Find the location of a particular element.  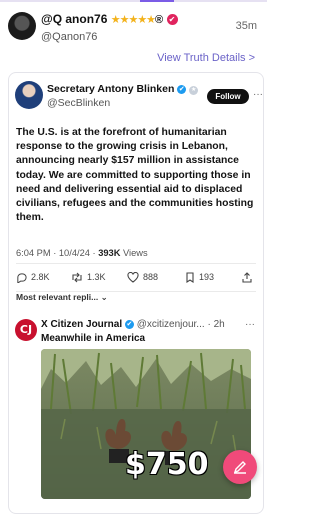

views-count: 393K is located at coordinates (109, 253).